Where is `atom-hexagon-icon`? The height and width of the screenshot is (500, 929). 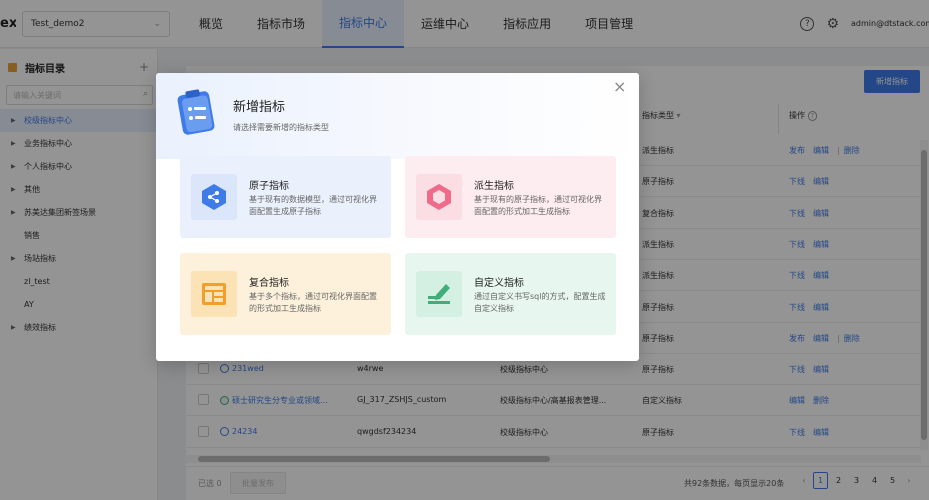
atom-hexagon-icon is located at coordinates (214, 197).